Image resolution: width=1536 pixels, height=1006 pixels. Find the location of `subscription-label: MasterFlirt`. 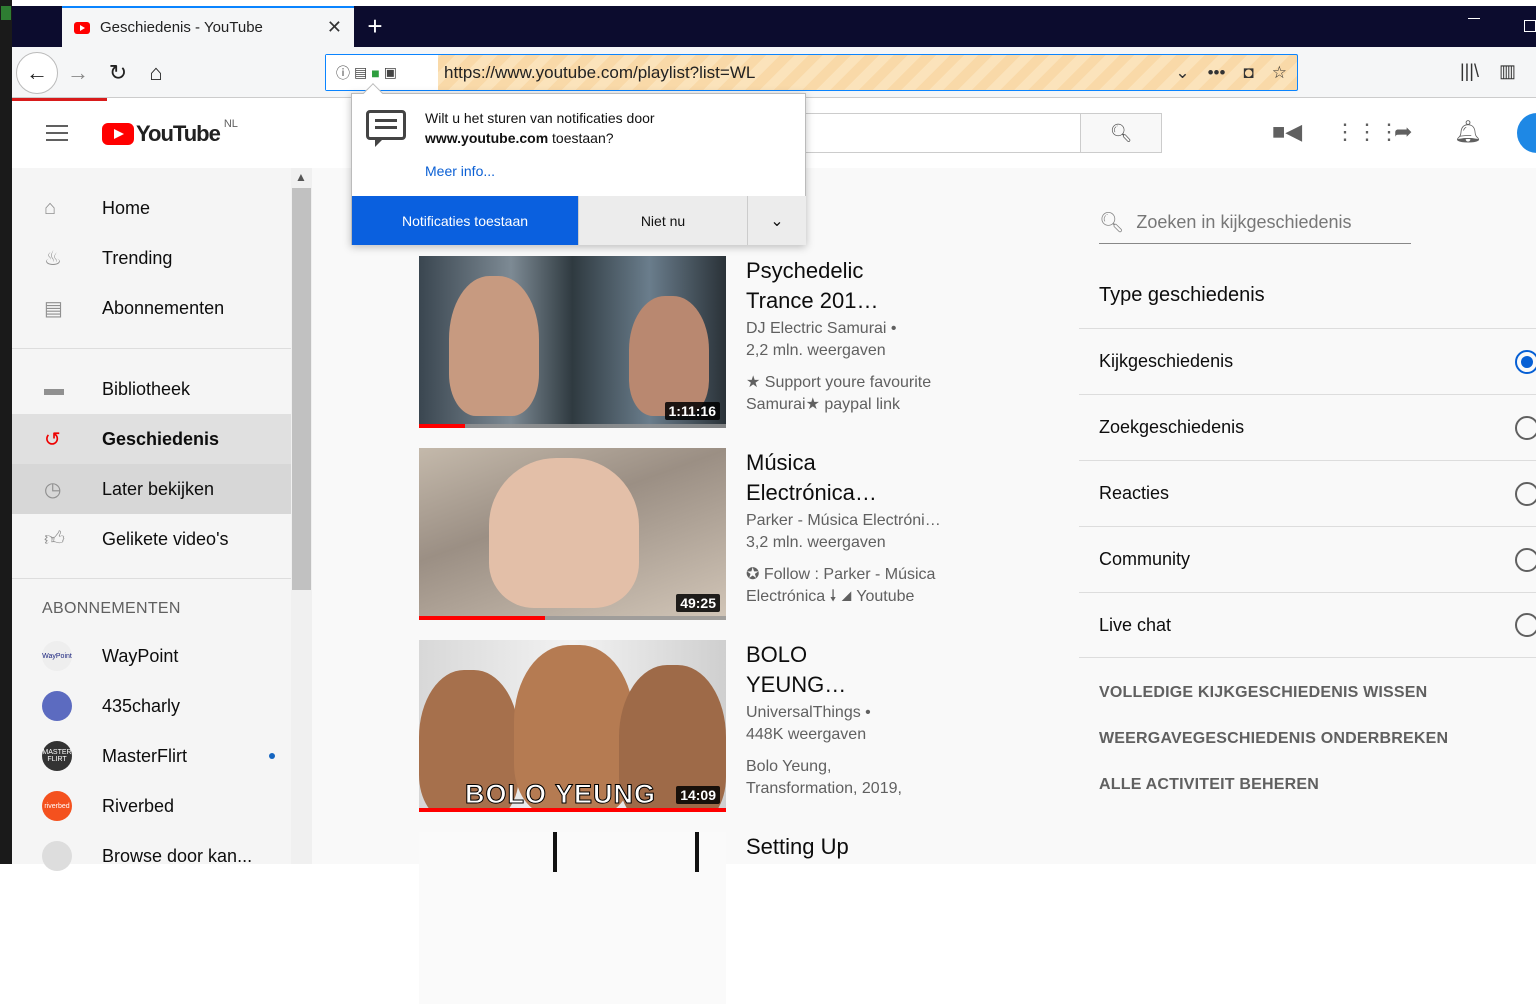

subscription-label: MasterFlirt is located at coordinates (144, 755).